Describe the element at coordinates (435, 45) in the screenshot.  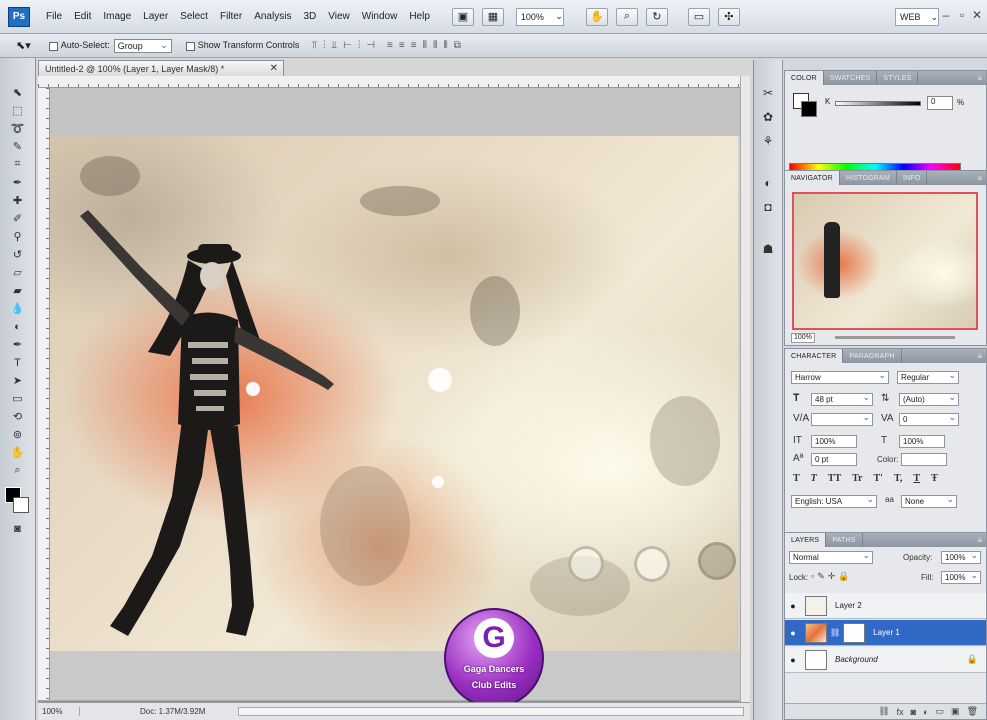
I see `distribute-hcenter-icon: ⦀` at that location.